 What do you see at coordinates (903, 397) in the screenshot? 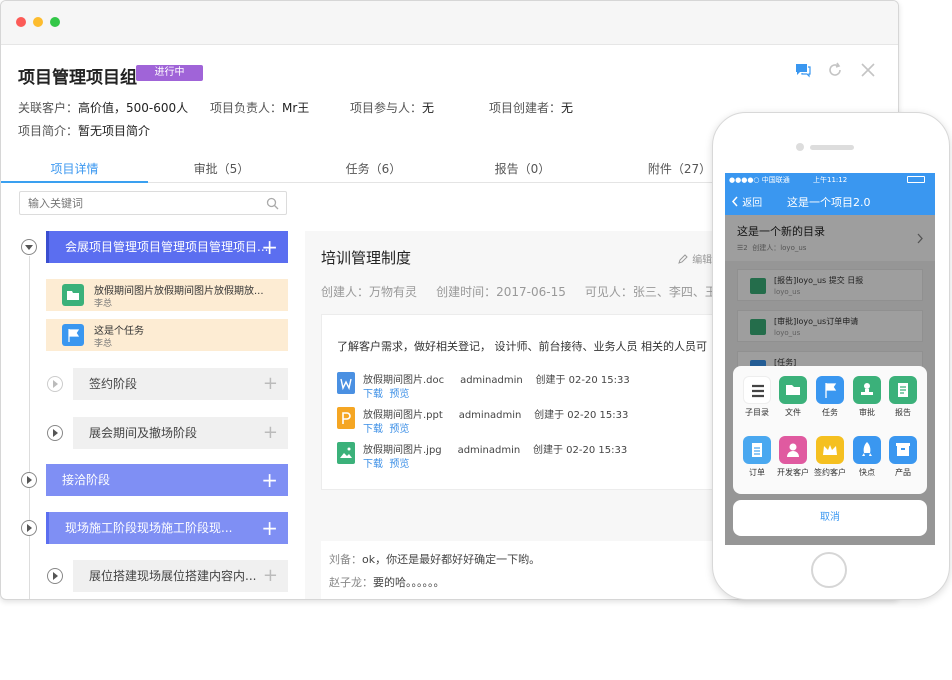
I see `action-report: 报告` at bounding box center [903, 397].